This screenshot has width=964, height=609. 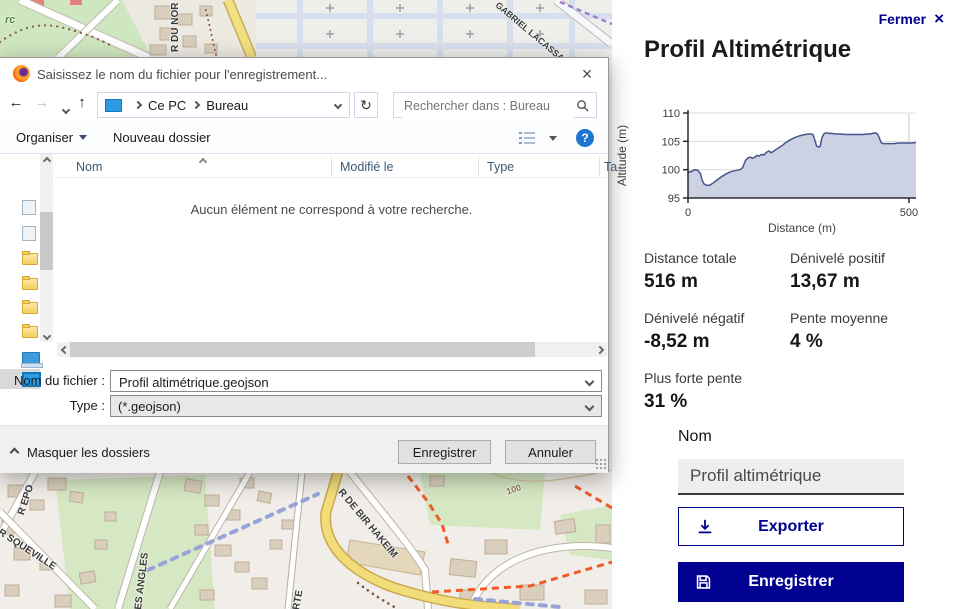 What do you see at coordinates (356, 406) in the screenshot?
I see `type-select: (*.geojson)` at bounding box center [356, 406].